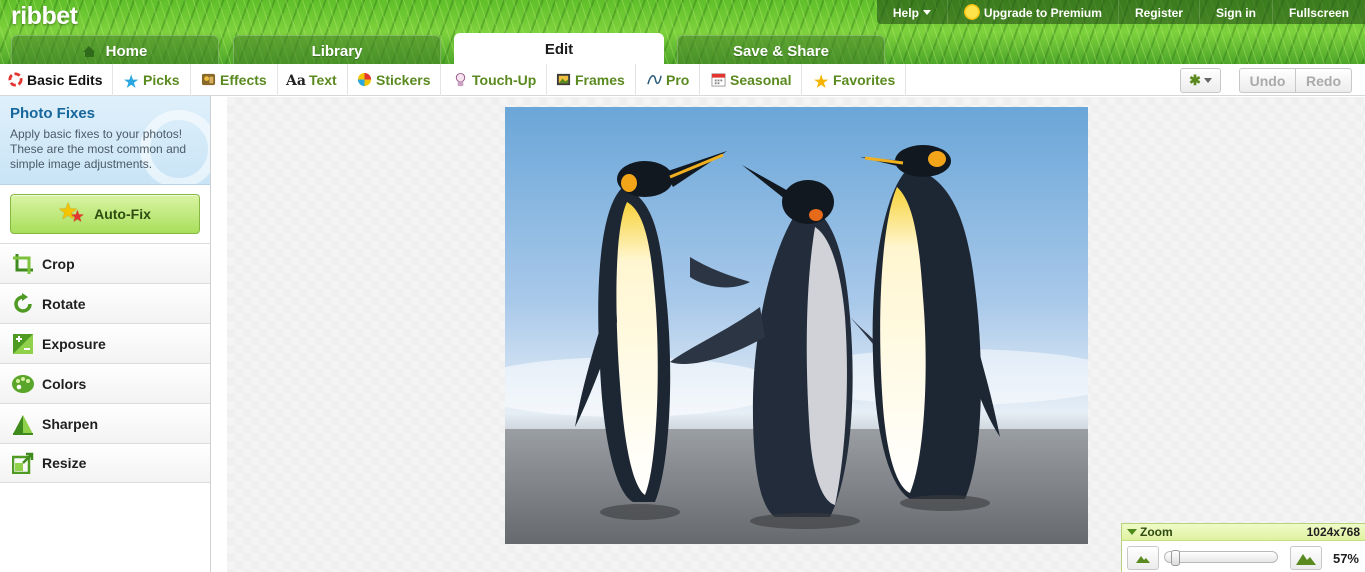 This screenshot has height=572, width=1365. What do you see at coordinates (44, 16) in the screenshot?
I see `ribbet-logo: ribbet` at bounding box center [44, 16].